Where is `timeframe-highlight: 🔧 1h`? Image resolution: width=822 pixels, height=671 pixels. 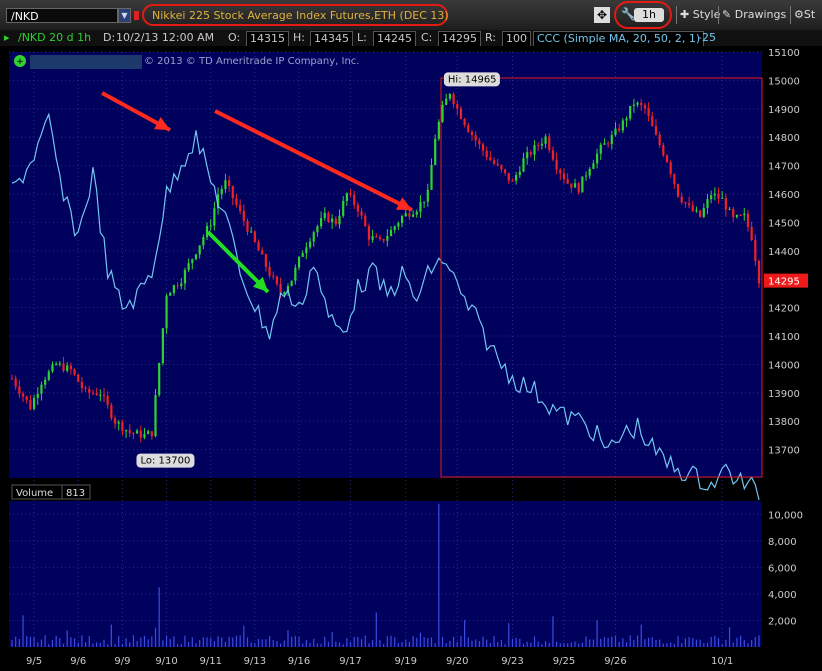
timeframe-highlight: 🔧 1h is located at coordinates (643, 15).